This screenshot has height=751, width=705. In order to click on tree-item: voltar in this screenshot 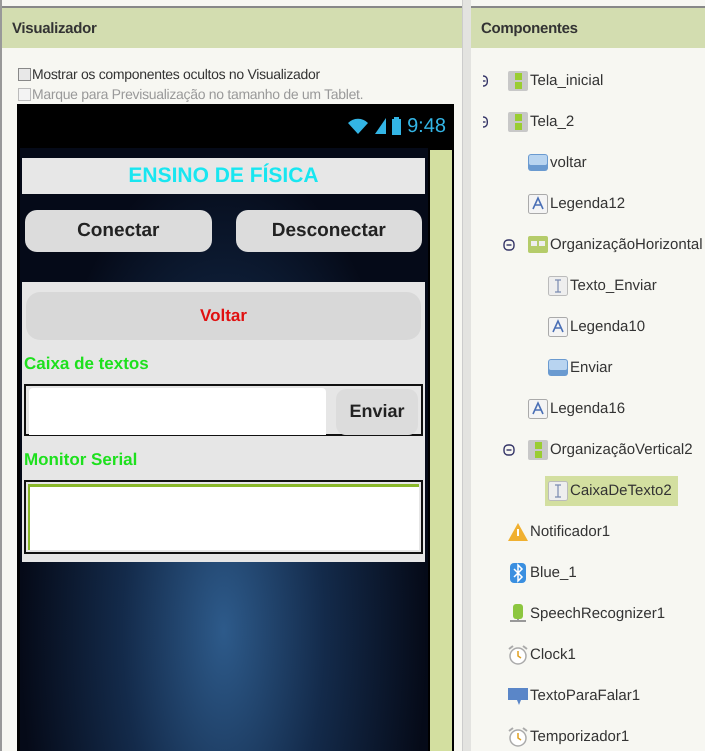, I will do `click(559, 163)`.